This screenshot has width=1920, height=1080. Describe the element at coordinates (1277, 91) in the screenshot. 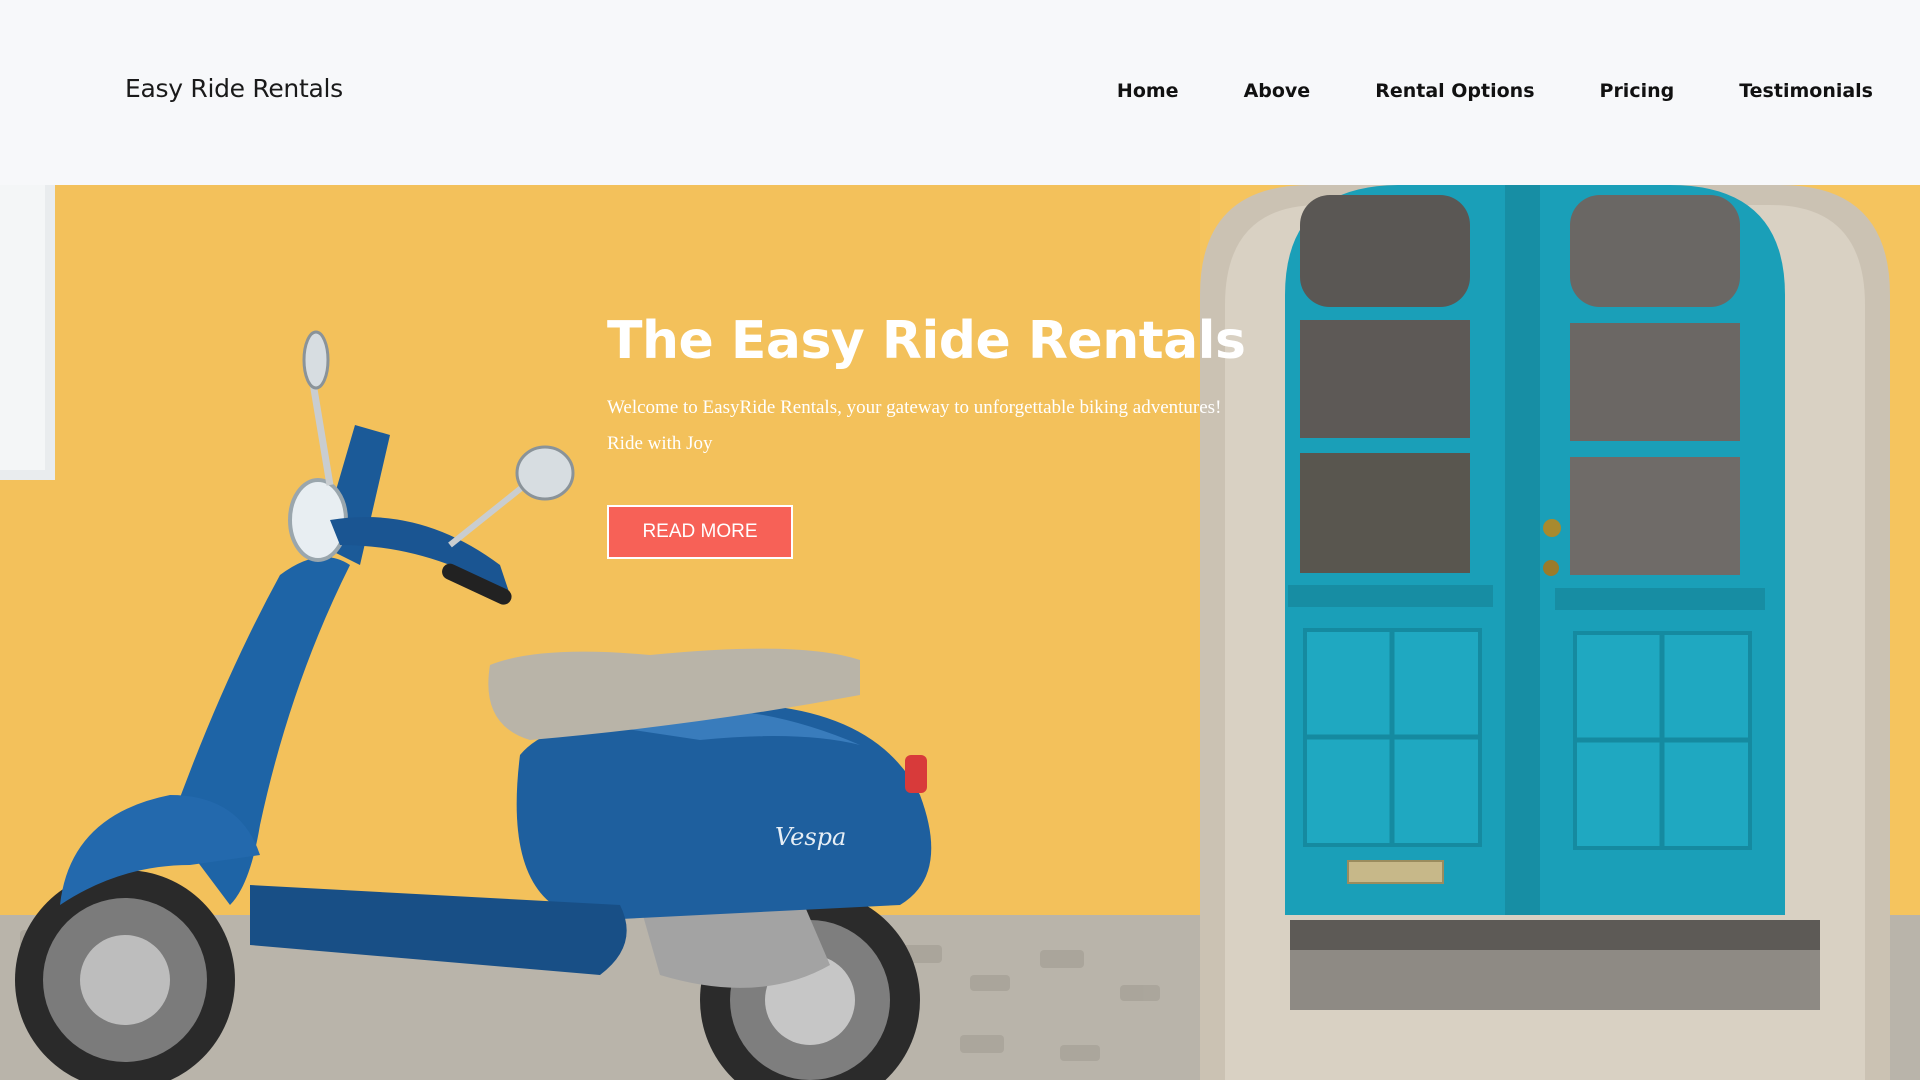

I see `nav-above: Above` at that location.